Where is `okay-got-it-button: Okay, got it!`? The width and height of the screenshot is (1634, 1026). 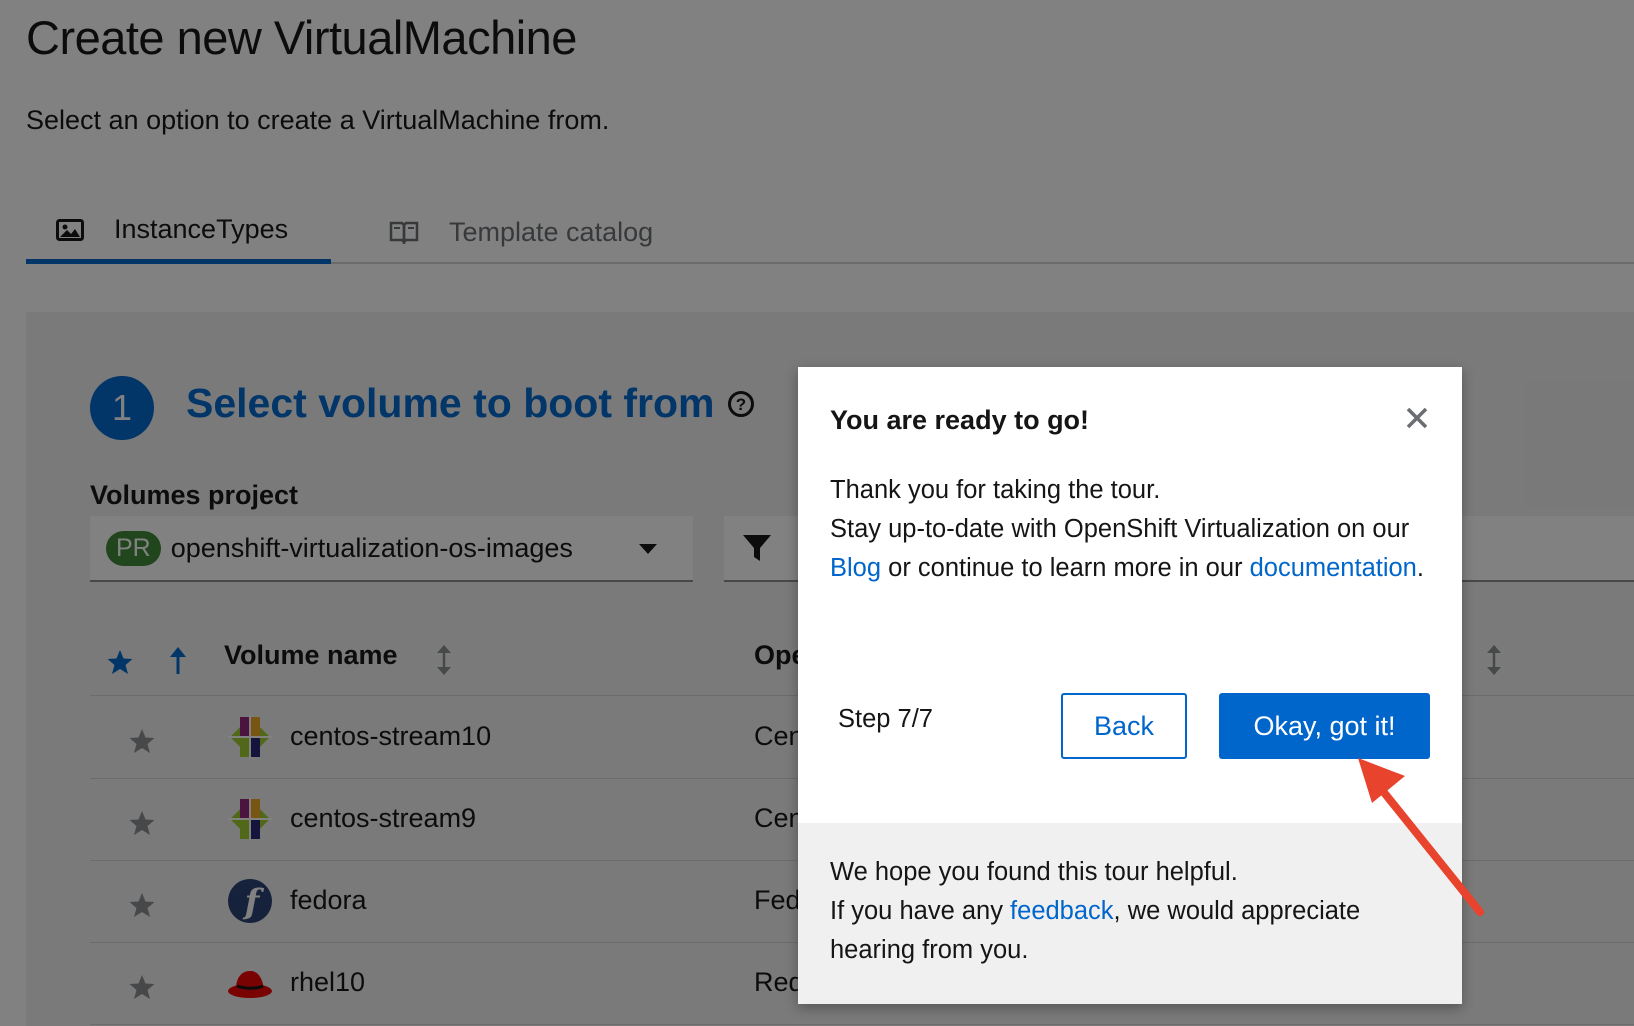
okay-got-it-button: Okay, got it! is located at coordinates (1324, 726).